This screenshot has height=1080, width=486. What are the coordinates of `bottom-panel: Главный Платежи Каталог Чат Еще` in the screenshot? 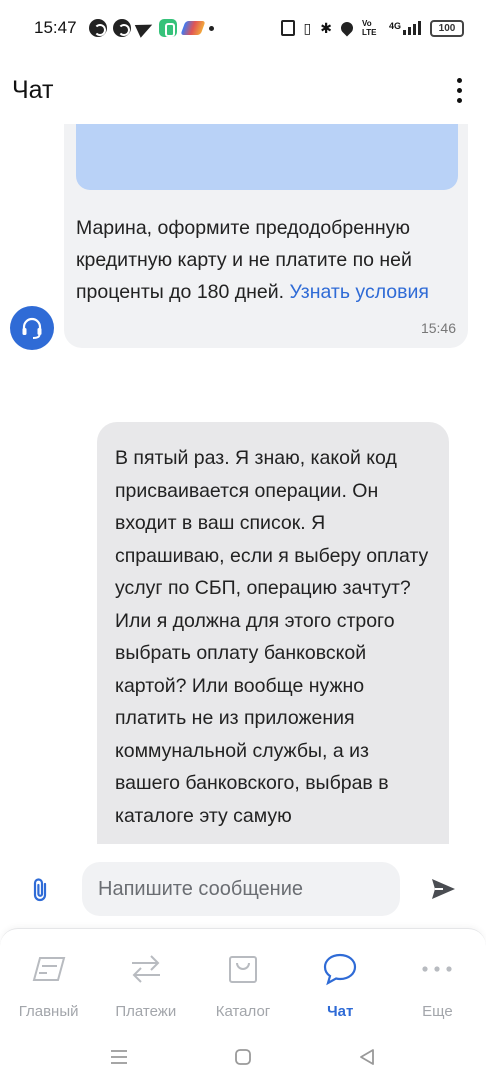 It's located at (243, 1004).